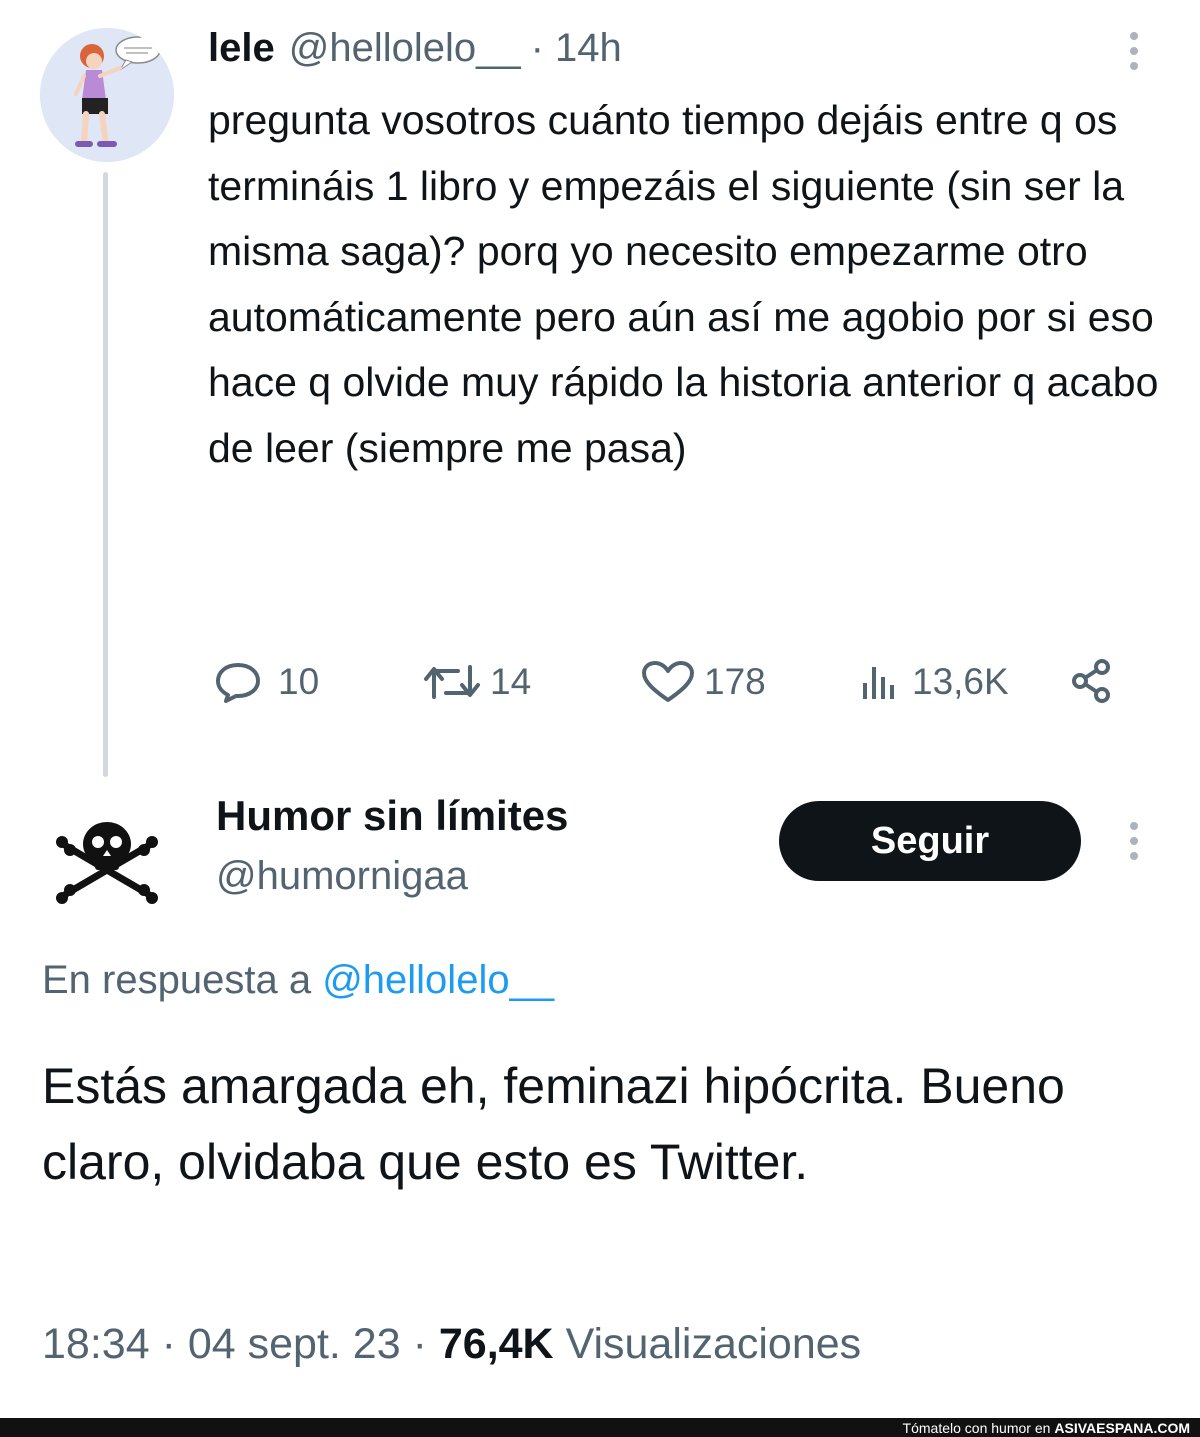 Image resolution: width=1200 pixels, height=1437 pixels. What do you see at coordinates (1134, 841) in the screenshot?
I see `tweet2-more-icon` at bounding box center [1134, 841].